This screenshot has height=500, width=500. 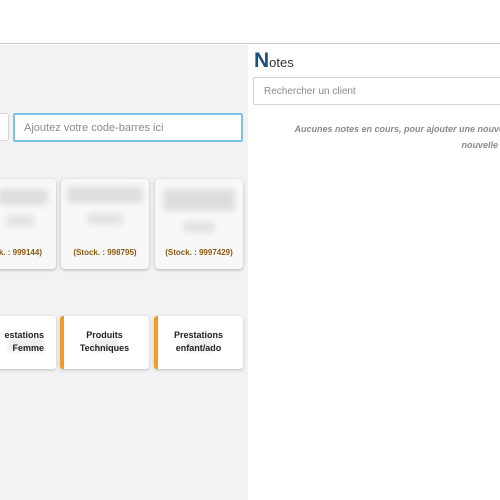 I want to click on category-card: Prestations enfant/ado, so click(x=198, y=342).